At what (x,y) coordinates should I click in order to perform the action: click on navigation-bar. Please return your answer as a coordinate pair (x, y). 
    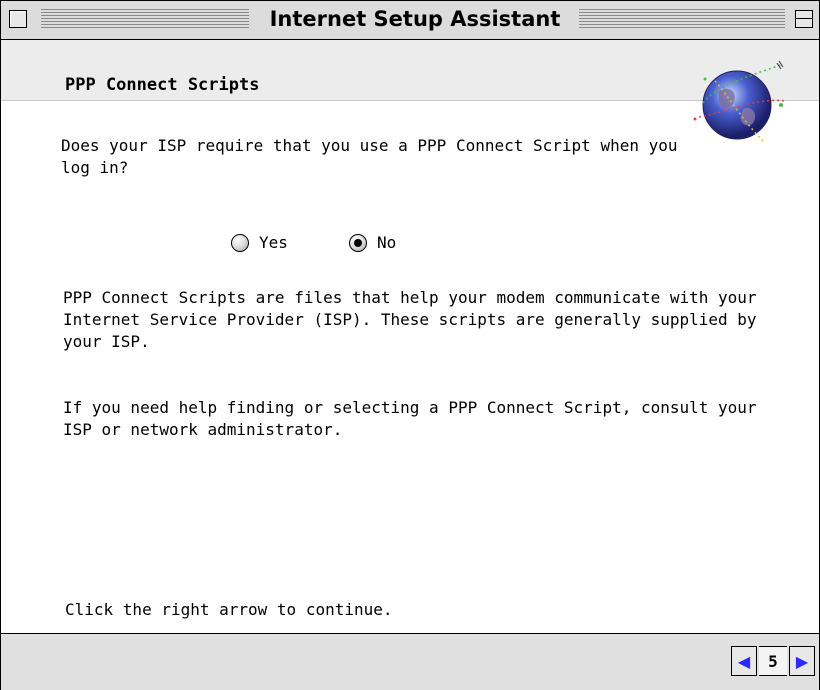
    Looking at the image, I should click on (410, 661).